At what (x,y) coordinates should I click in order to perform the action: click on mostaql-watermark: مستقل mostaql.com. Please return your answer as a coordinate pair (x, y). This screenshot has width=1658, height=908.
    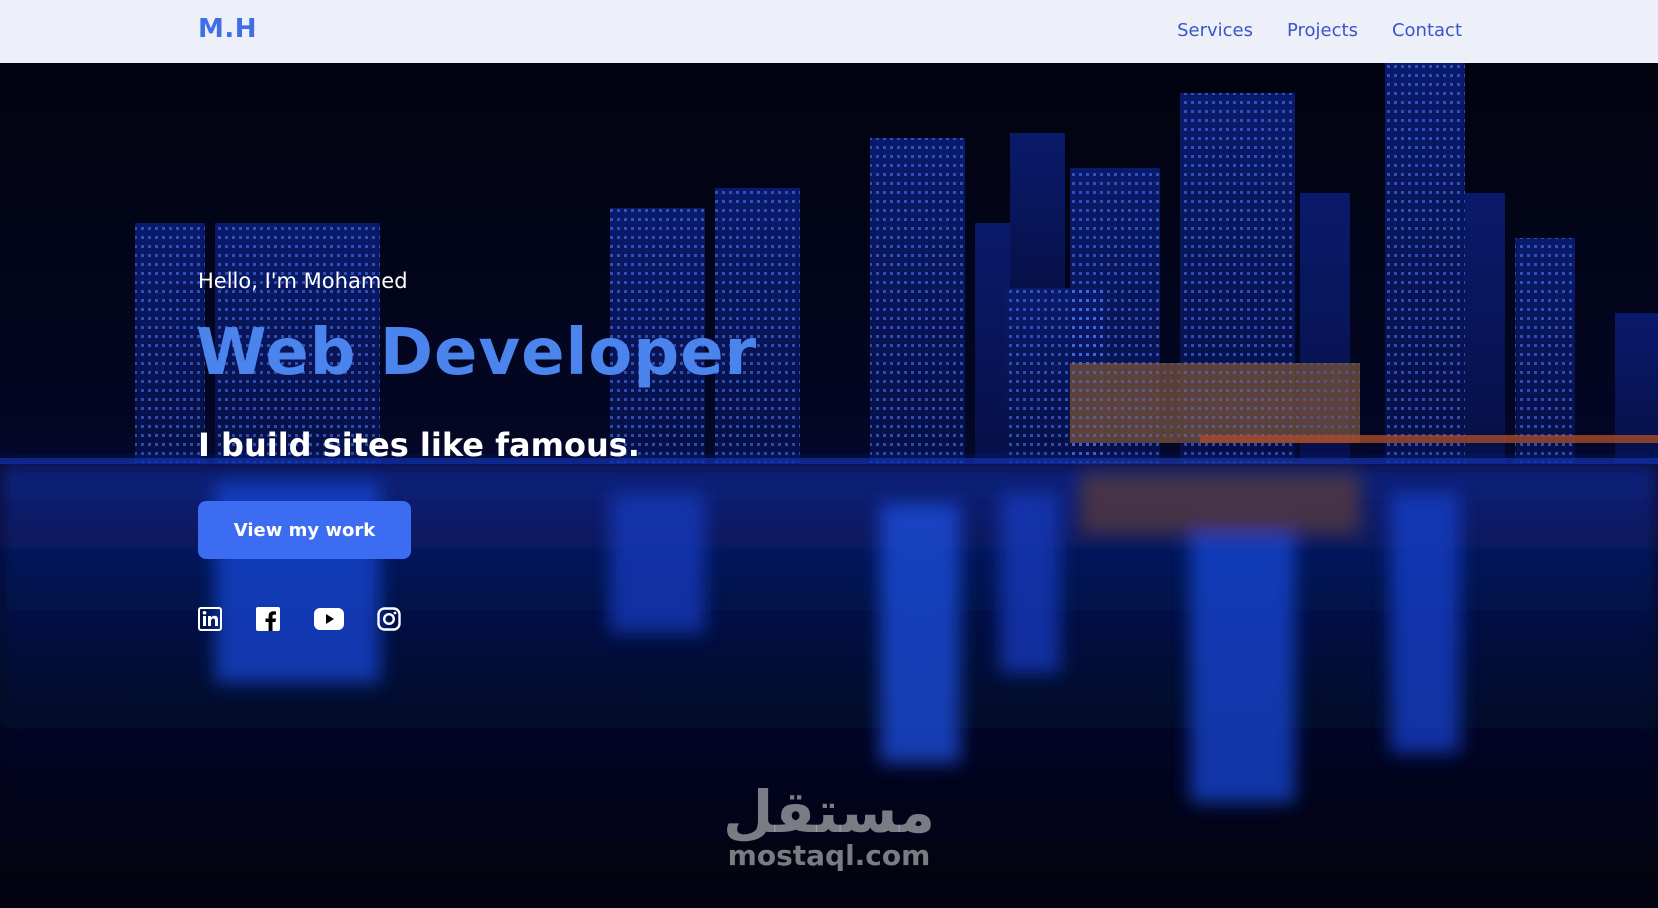
    Looking at the image, I should click on (829, 827).